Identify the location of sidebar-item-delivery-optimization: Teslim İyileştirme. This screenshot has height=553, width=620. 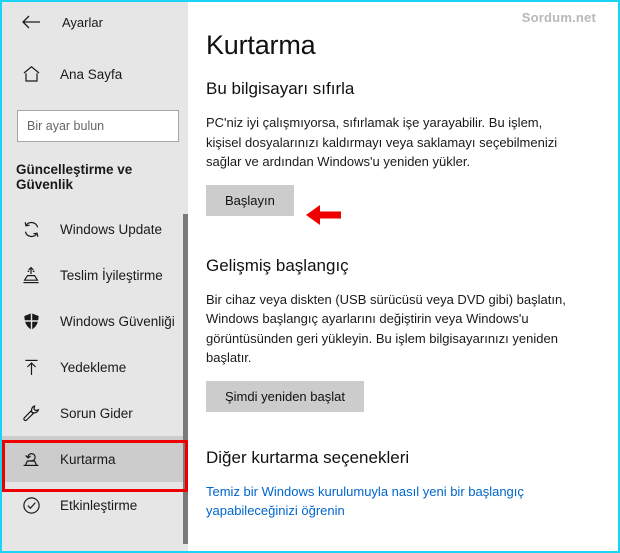
(95, 275).